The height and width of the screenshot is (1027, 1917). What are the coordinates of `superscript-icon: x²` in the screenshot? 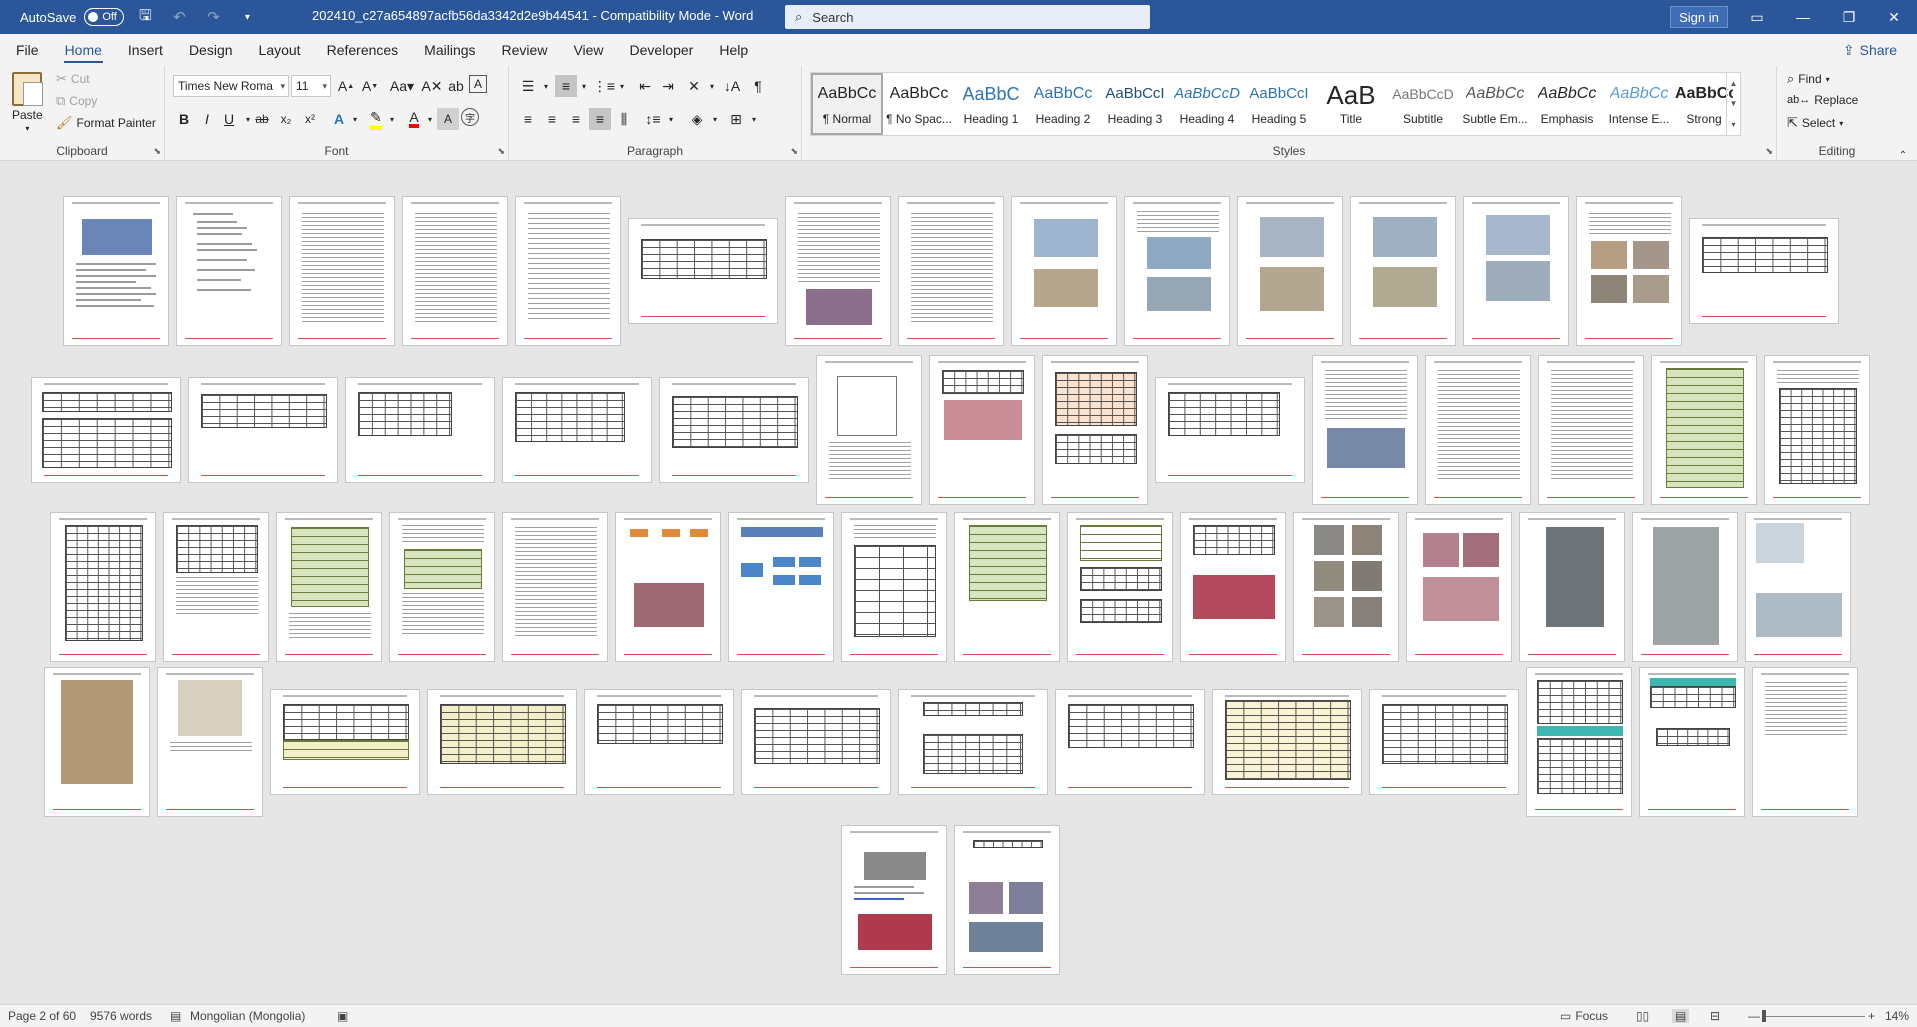 It's located at (310, 119).